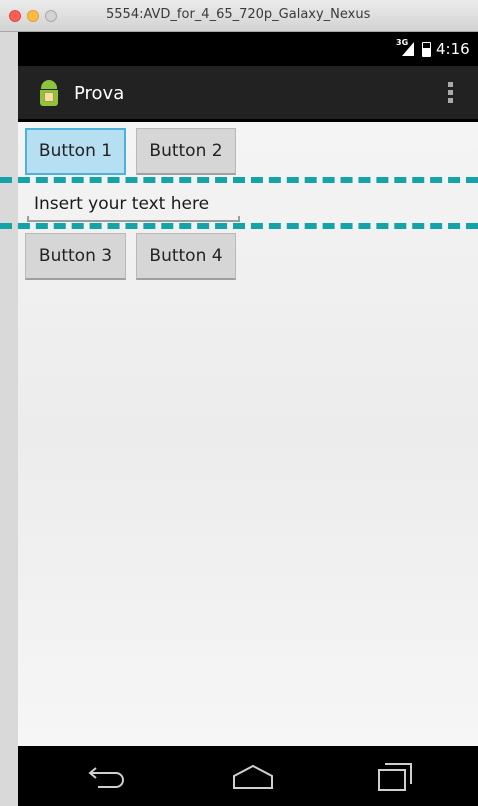 This screenshot has width=478, height=806. What do you see at coordinates (133, 205) in the screenshot?
I see `text-input` at bounding box center [133, 205].